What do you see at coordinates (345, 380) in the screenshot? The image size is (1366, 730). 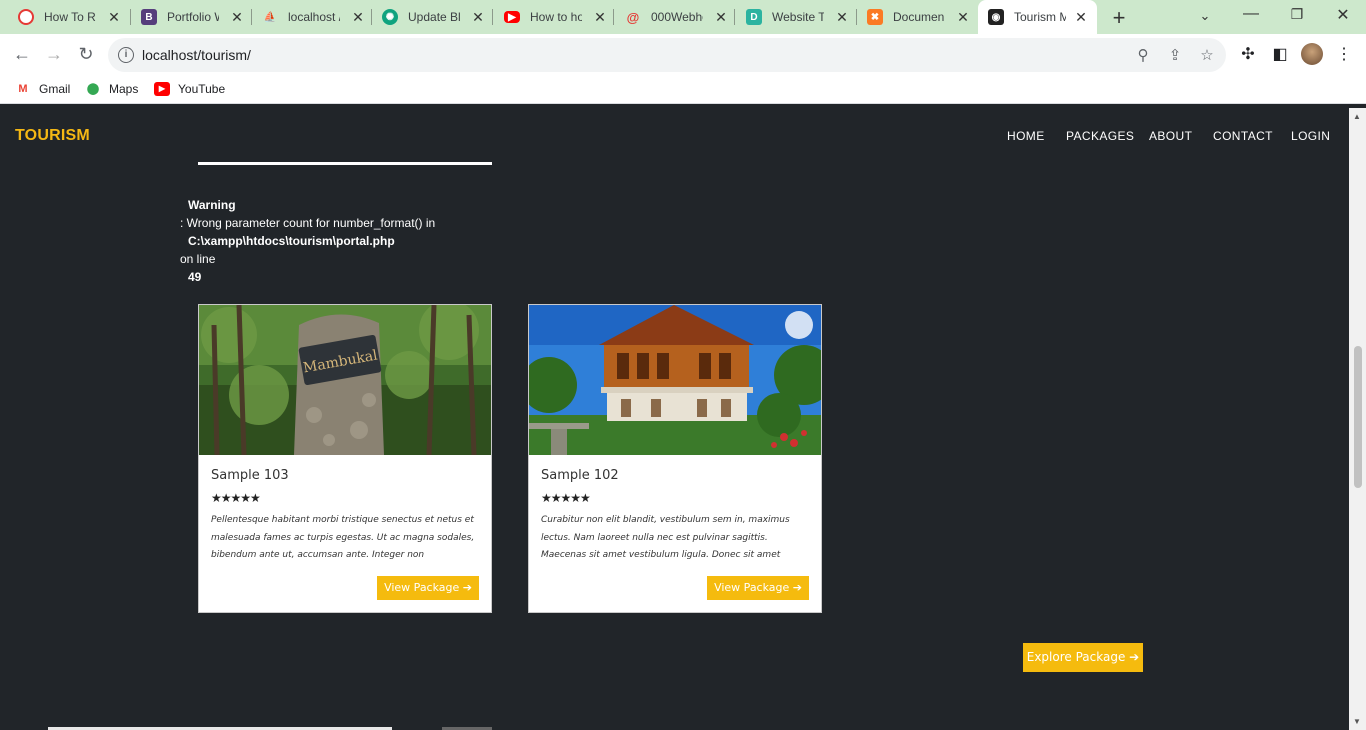 I see `mambukal-sign-photo: Mambukal` at bounding box center [345, 380].